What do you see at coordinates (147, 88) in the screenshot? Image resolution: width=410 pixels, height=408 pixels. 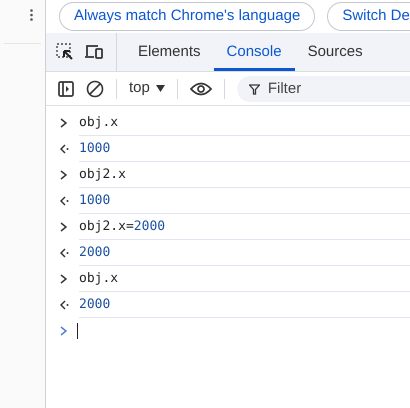 I see `context-dropdown: top` at bounding box center [147, 88].